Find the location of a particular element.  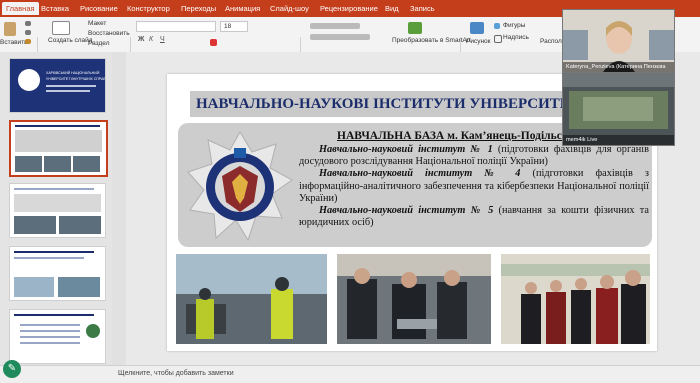

base-title: НАВЧАЛЬНА БАЗА м. Кам’янець-Подільський is located at coordinates (462, 136).